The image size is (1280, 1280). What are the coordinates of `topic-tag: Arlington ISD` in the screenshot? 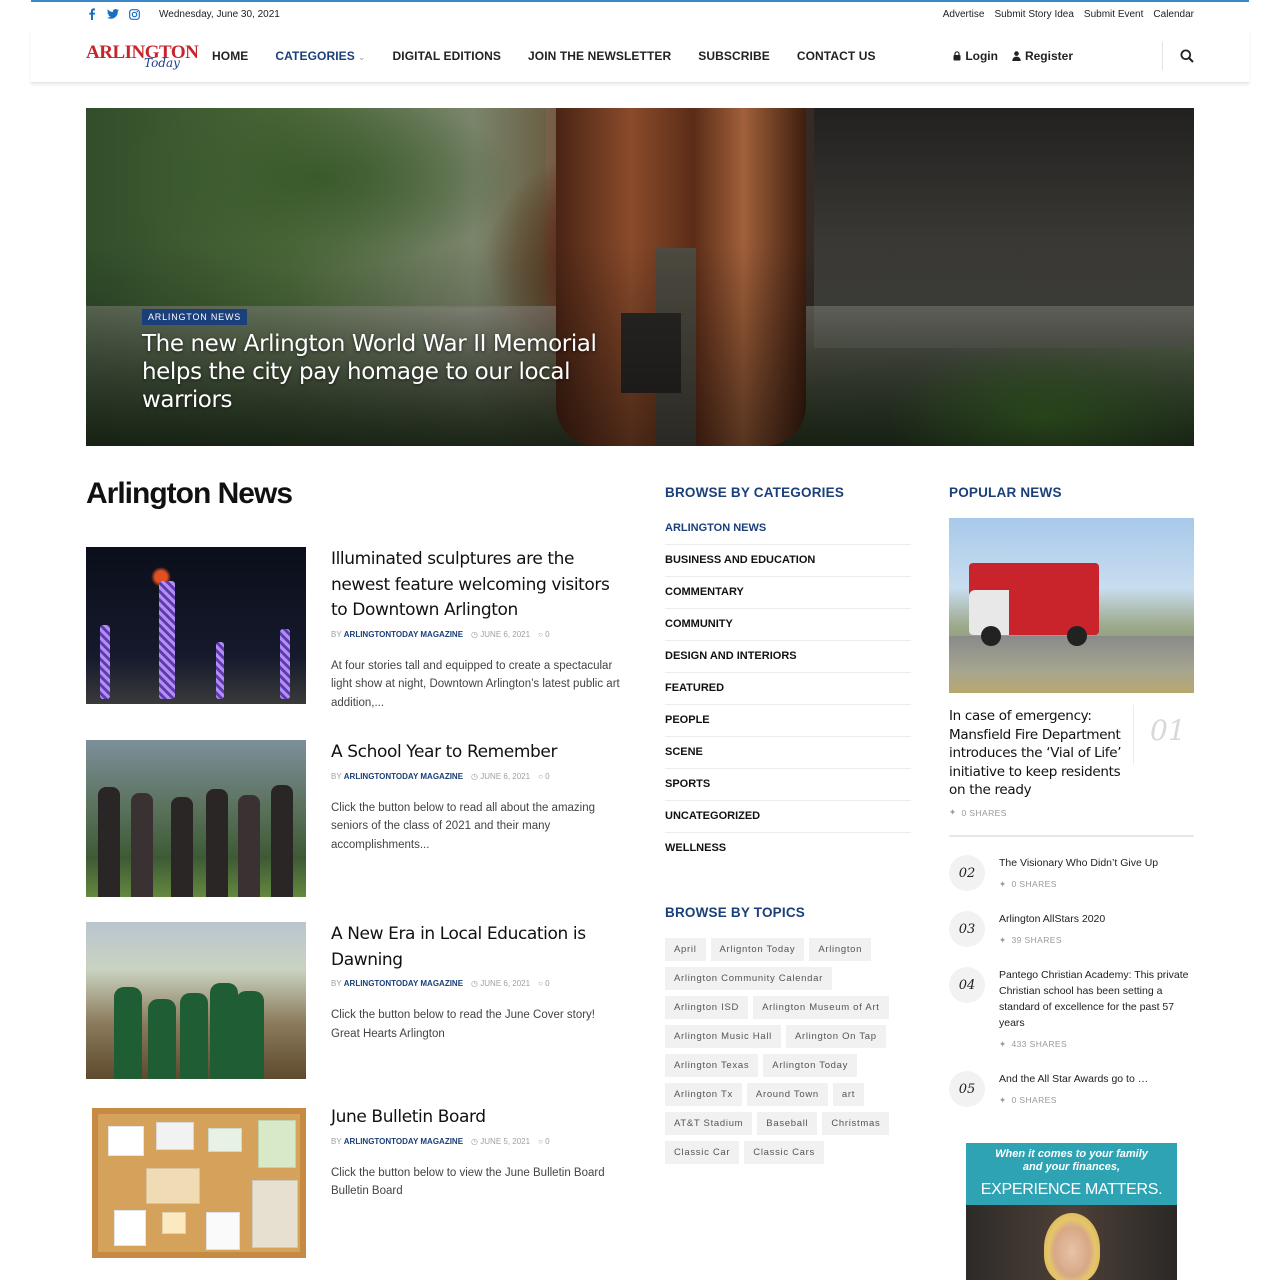 It's located at (707, 1007).